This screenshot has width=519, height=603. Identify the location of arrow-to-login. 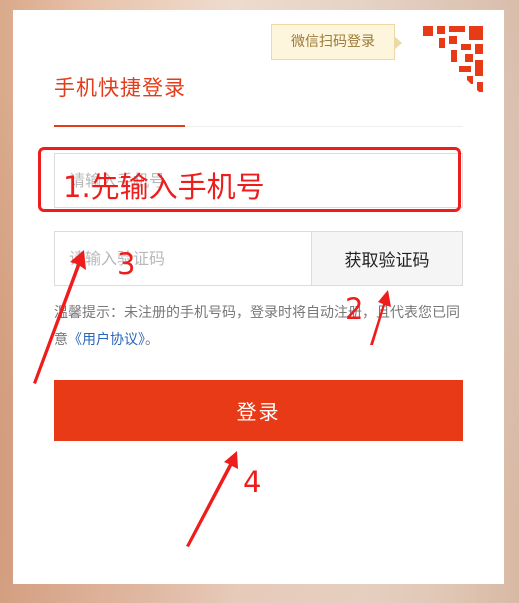
(212, 499).